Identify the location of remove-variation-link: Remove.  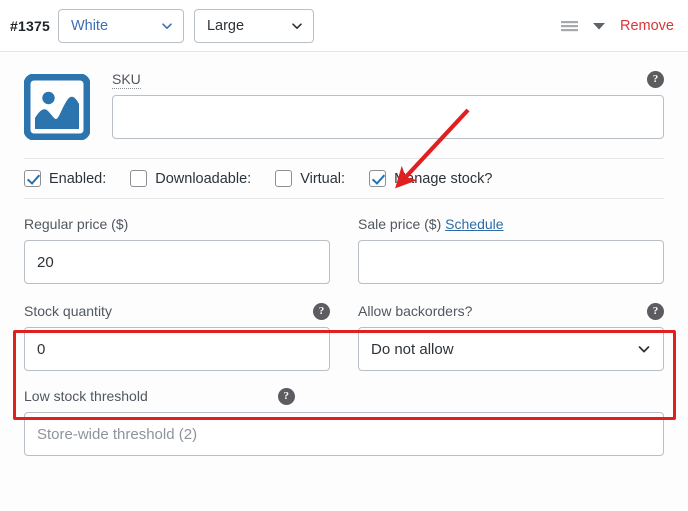
(647, 26).